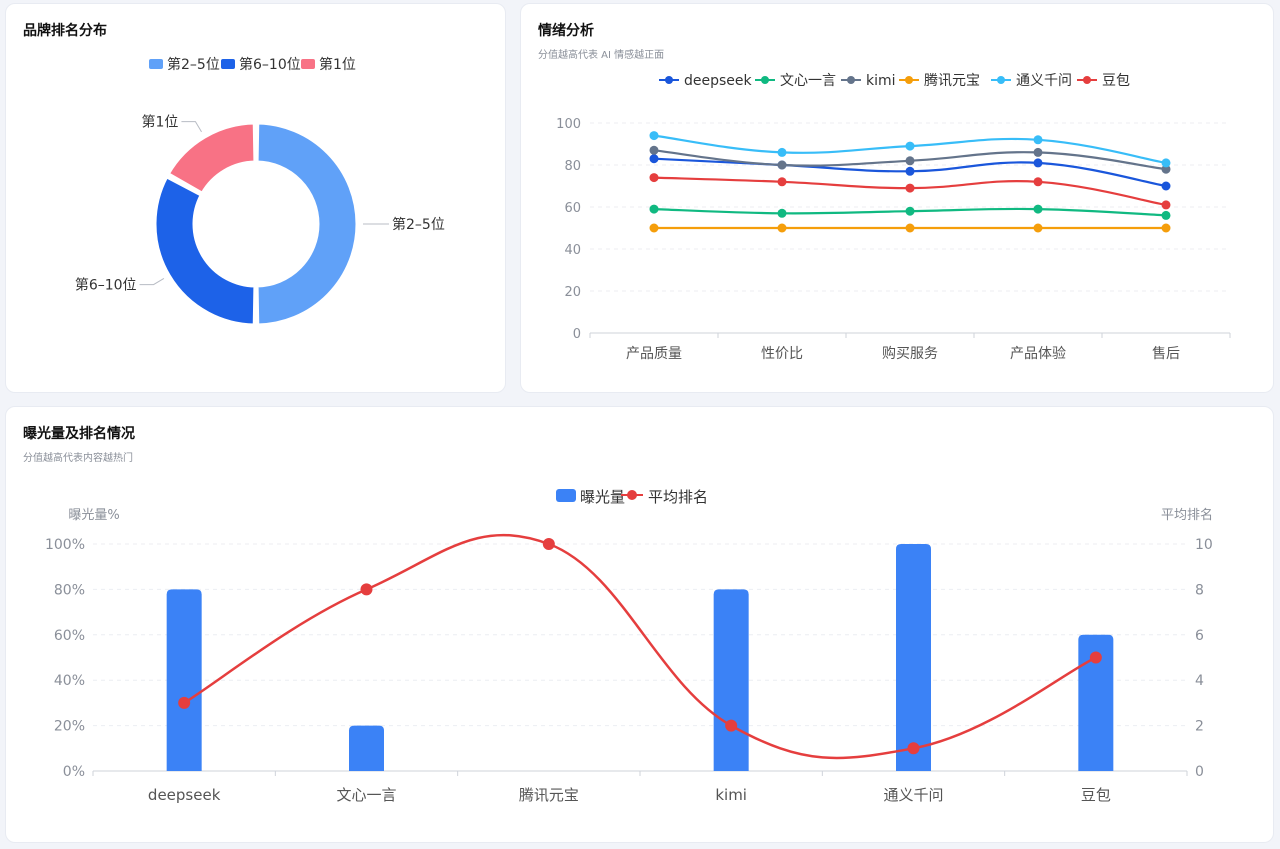 Image resolution: width=1280 pixels, height=849 pixels. What do you see at coordinates (654, 209) in the screenshot?
I see `point-文心一言-1` at bounding box center [654, 209].